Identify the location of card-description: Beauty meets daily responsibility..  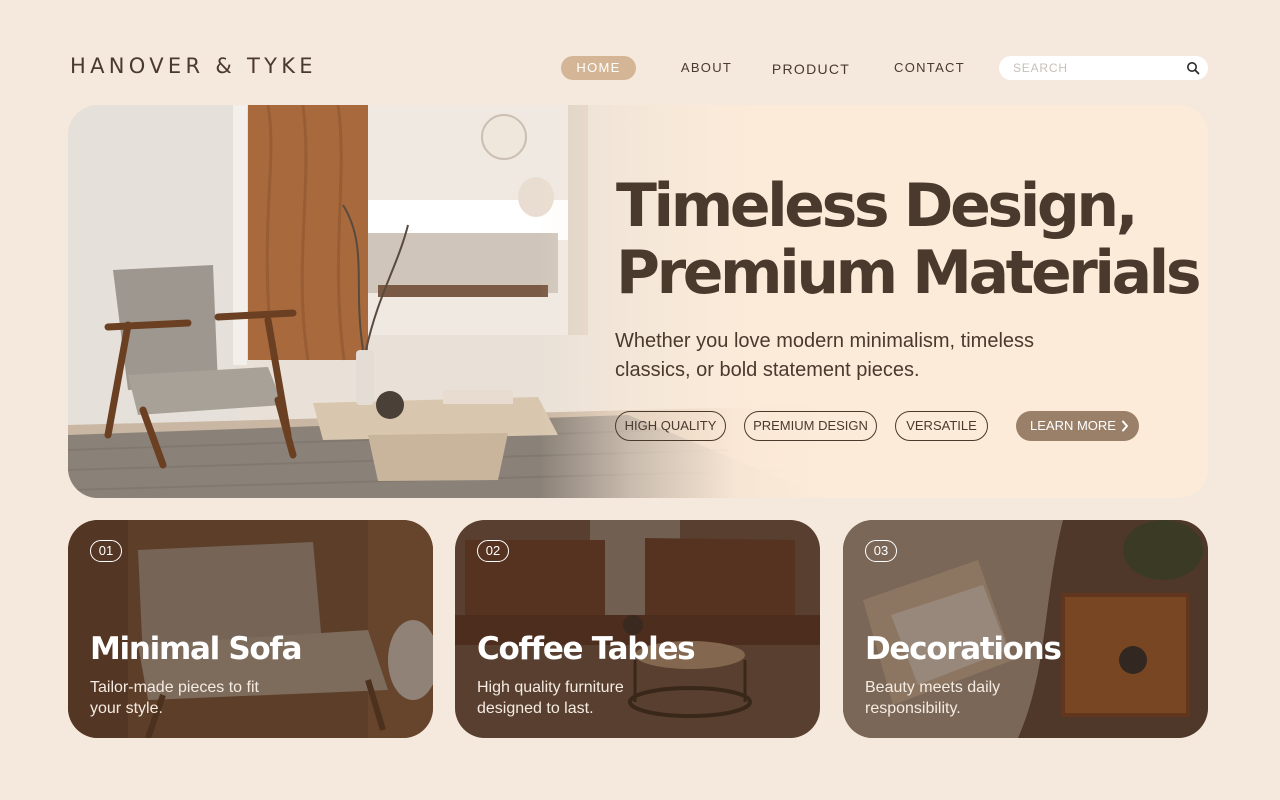
(933, 698).